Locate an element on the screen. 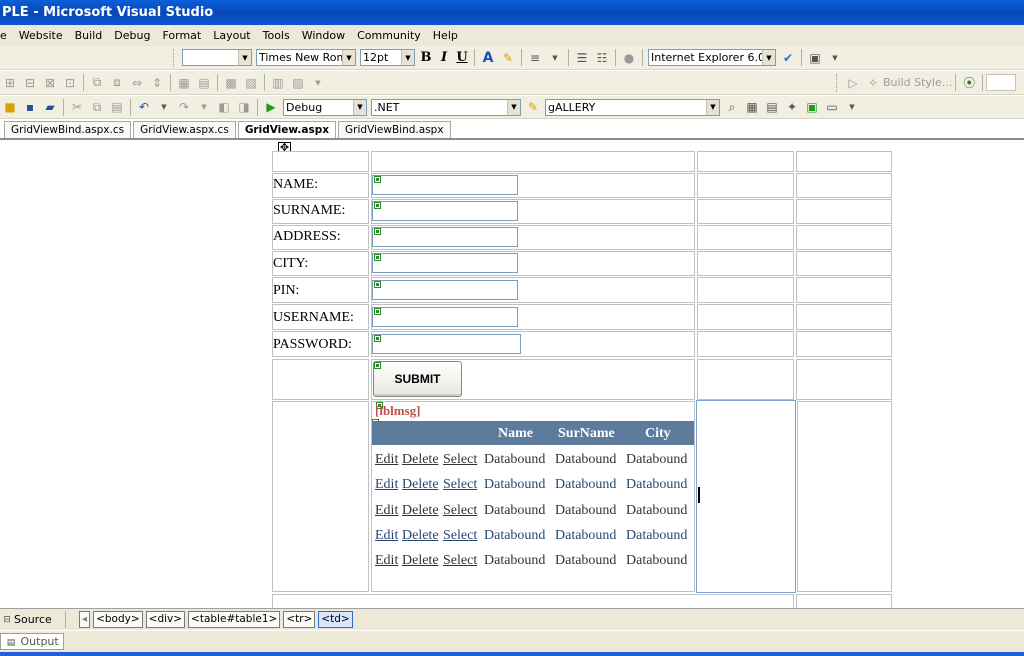 This screenshot has height=656, width=1024. toolbar-grip is located at coordinates (175, 57).